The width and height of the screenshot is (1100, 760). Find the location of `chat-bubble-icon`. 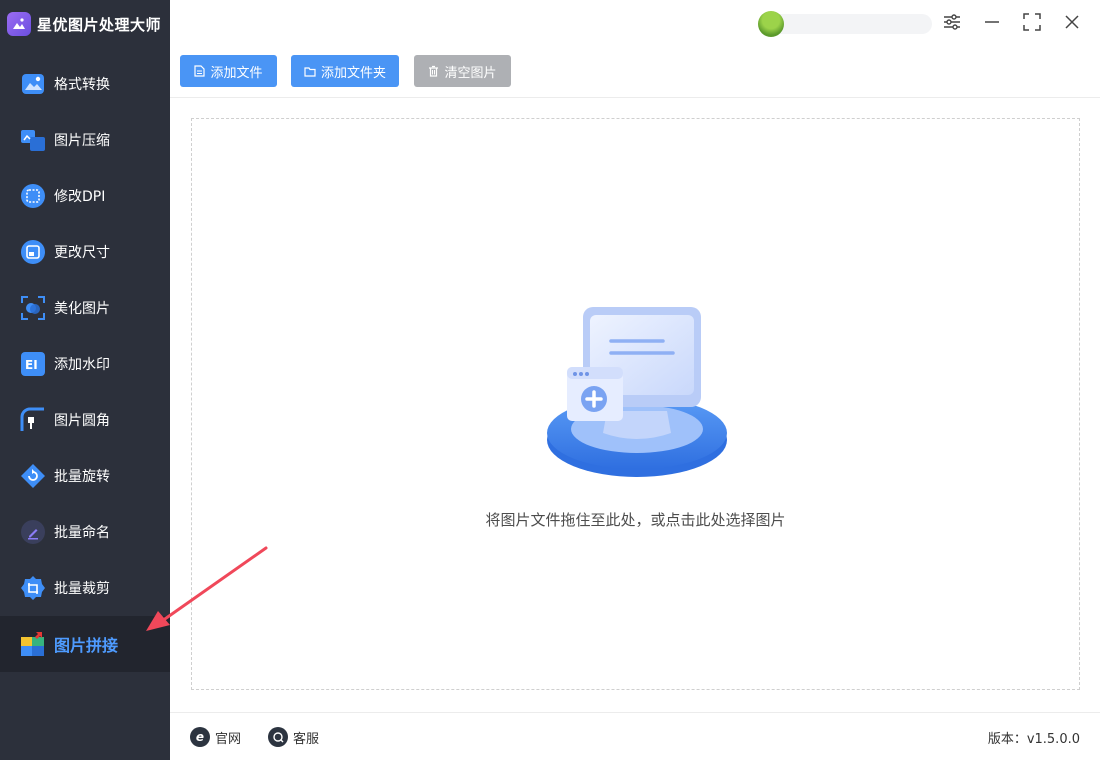

chat-bubble-icon is located at coordinates (278, 737).